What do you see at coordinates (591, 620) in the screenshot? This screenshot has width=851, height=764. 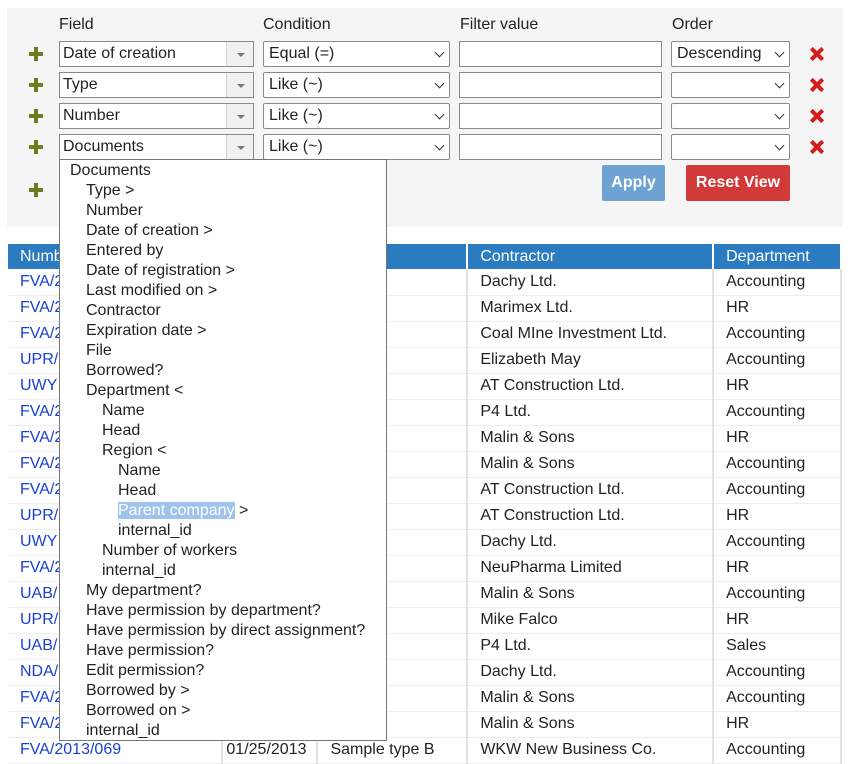 I see `cell-contractor: Mike Falco` at bounding box center [591, 620].